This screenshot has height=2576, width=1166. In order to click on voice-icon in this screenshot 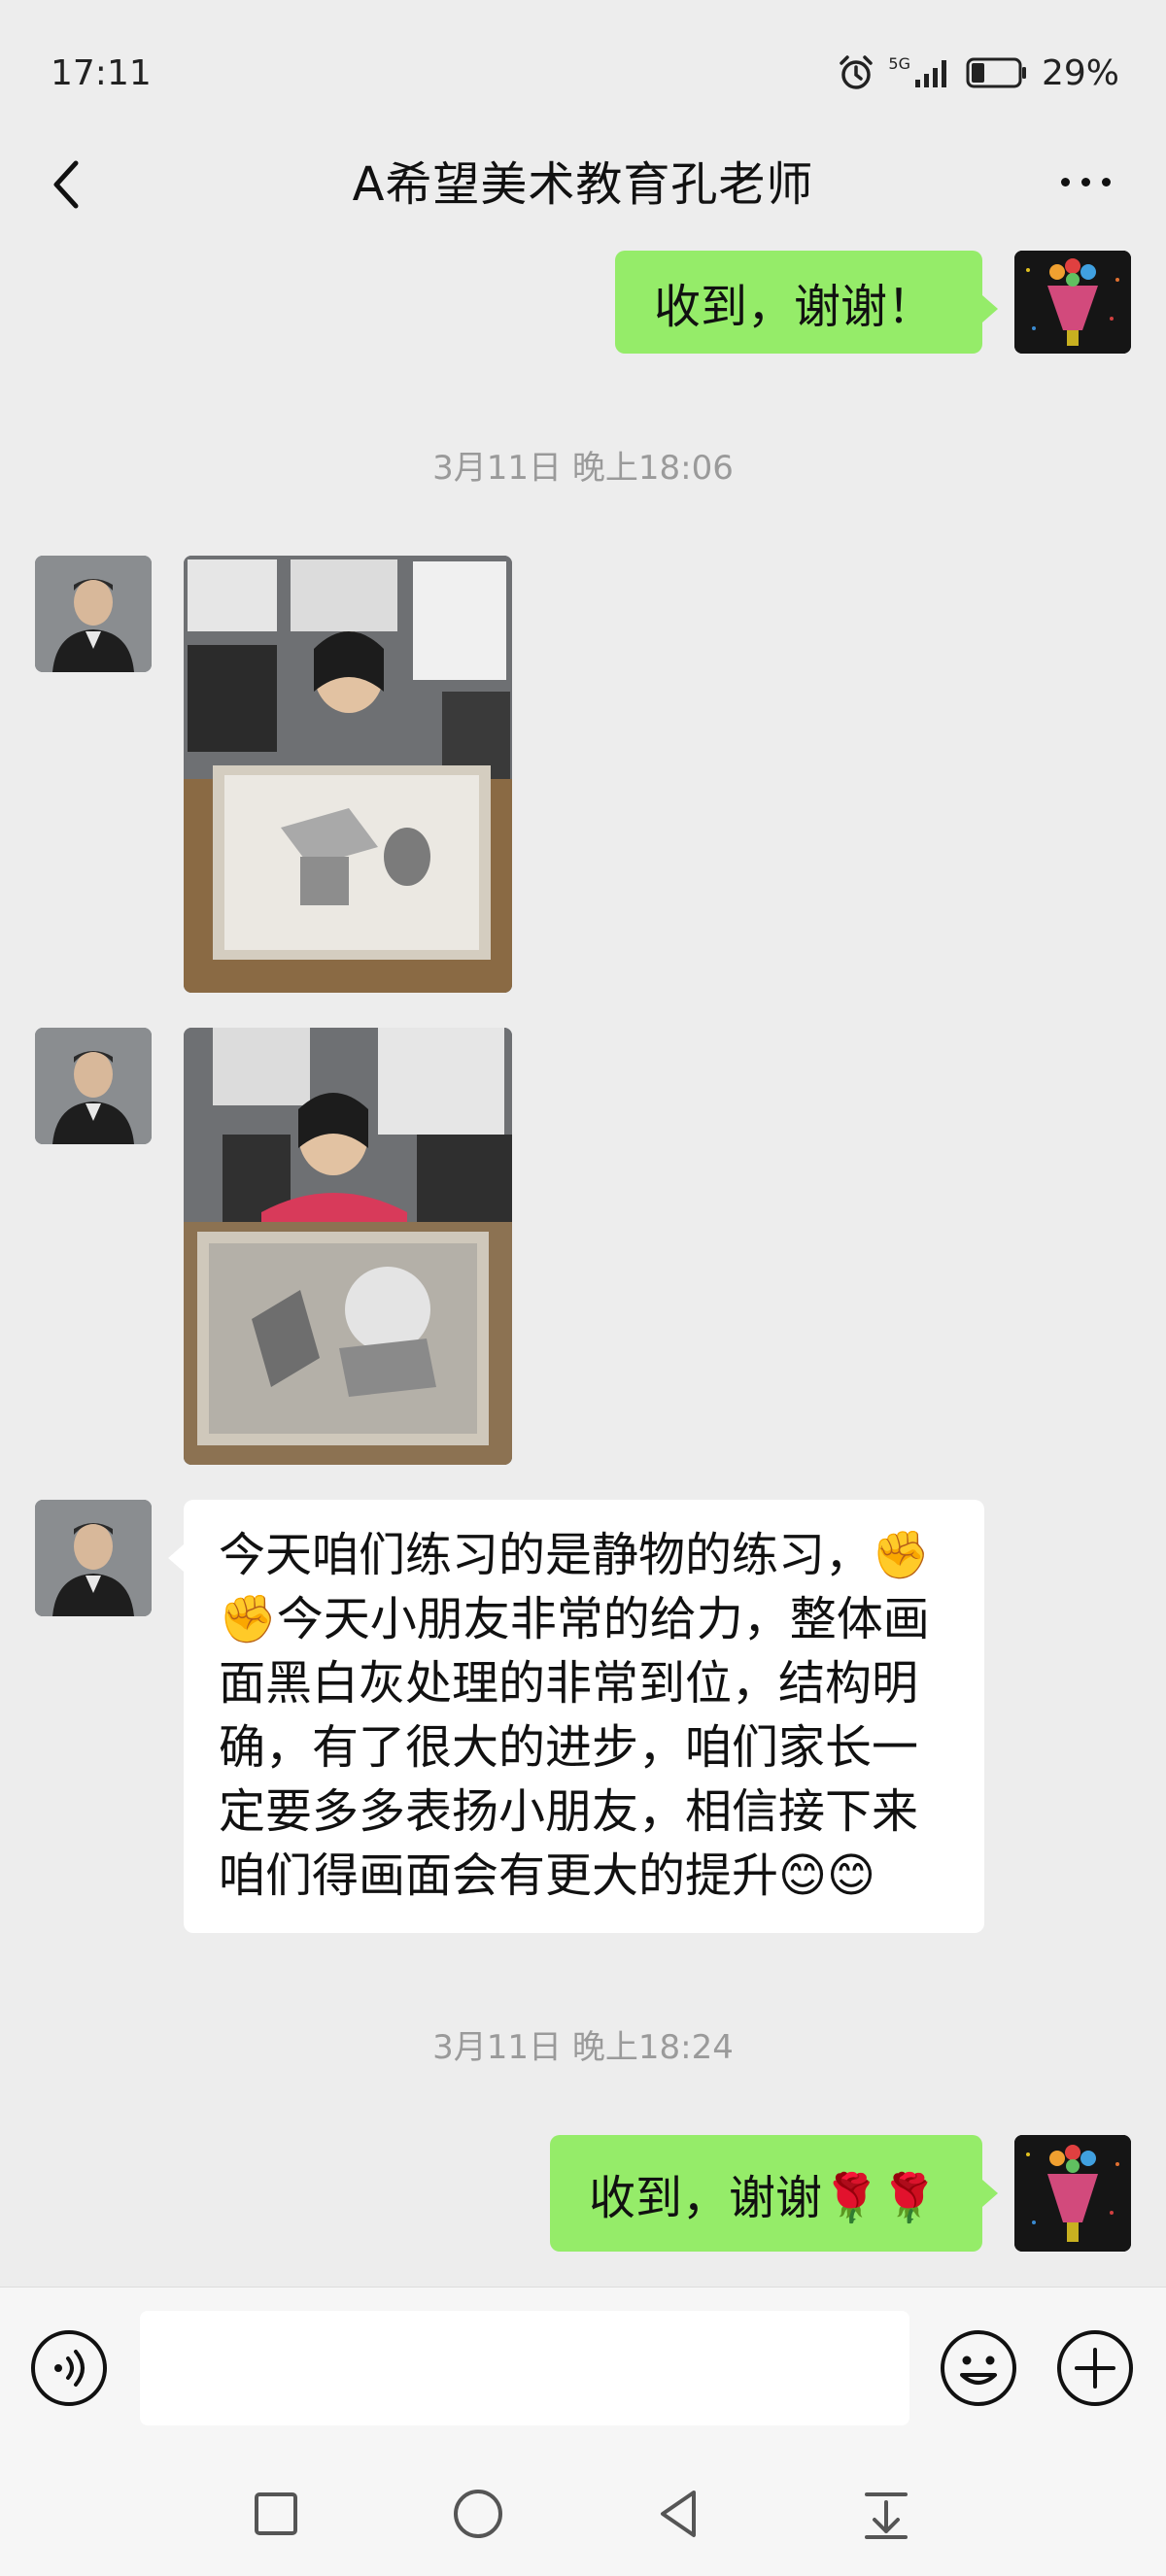, I will do `click(69, 2368)`.